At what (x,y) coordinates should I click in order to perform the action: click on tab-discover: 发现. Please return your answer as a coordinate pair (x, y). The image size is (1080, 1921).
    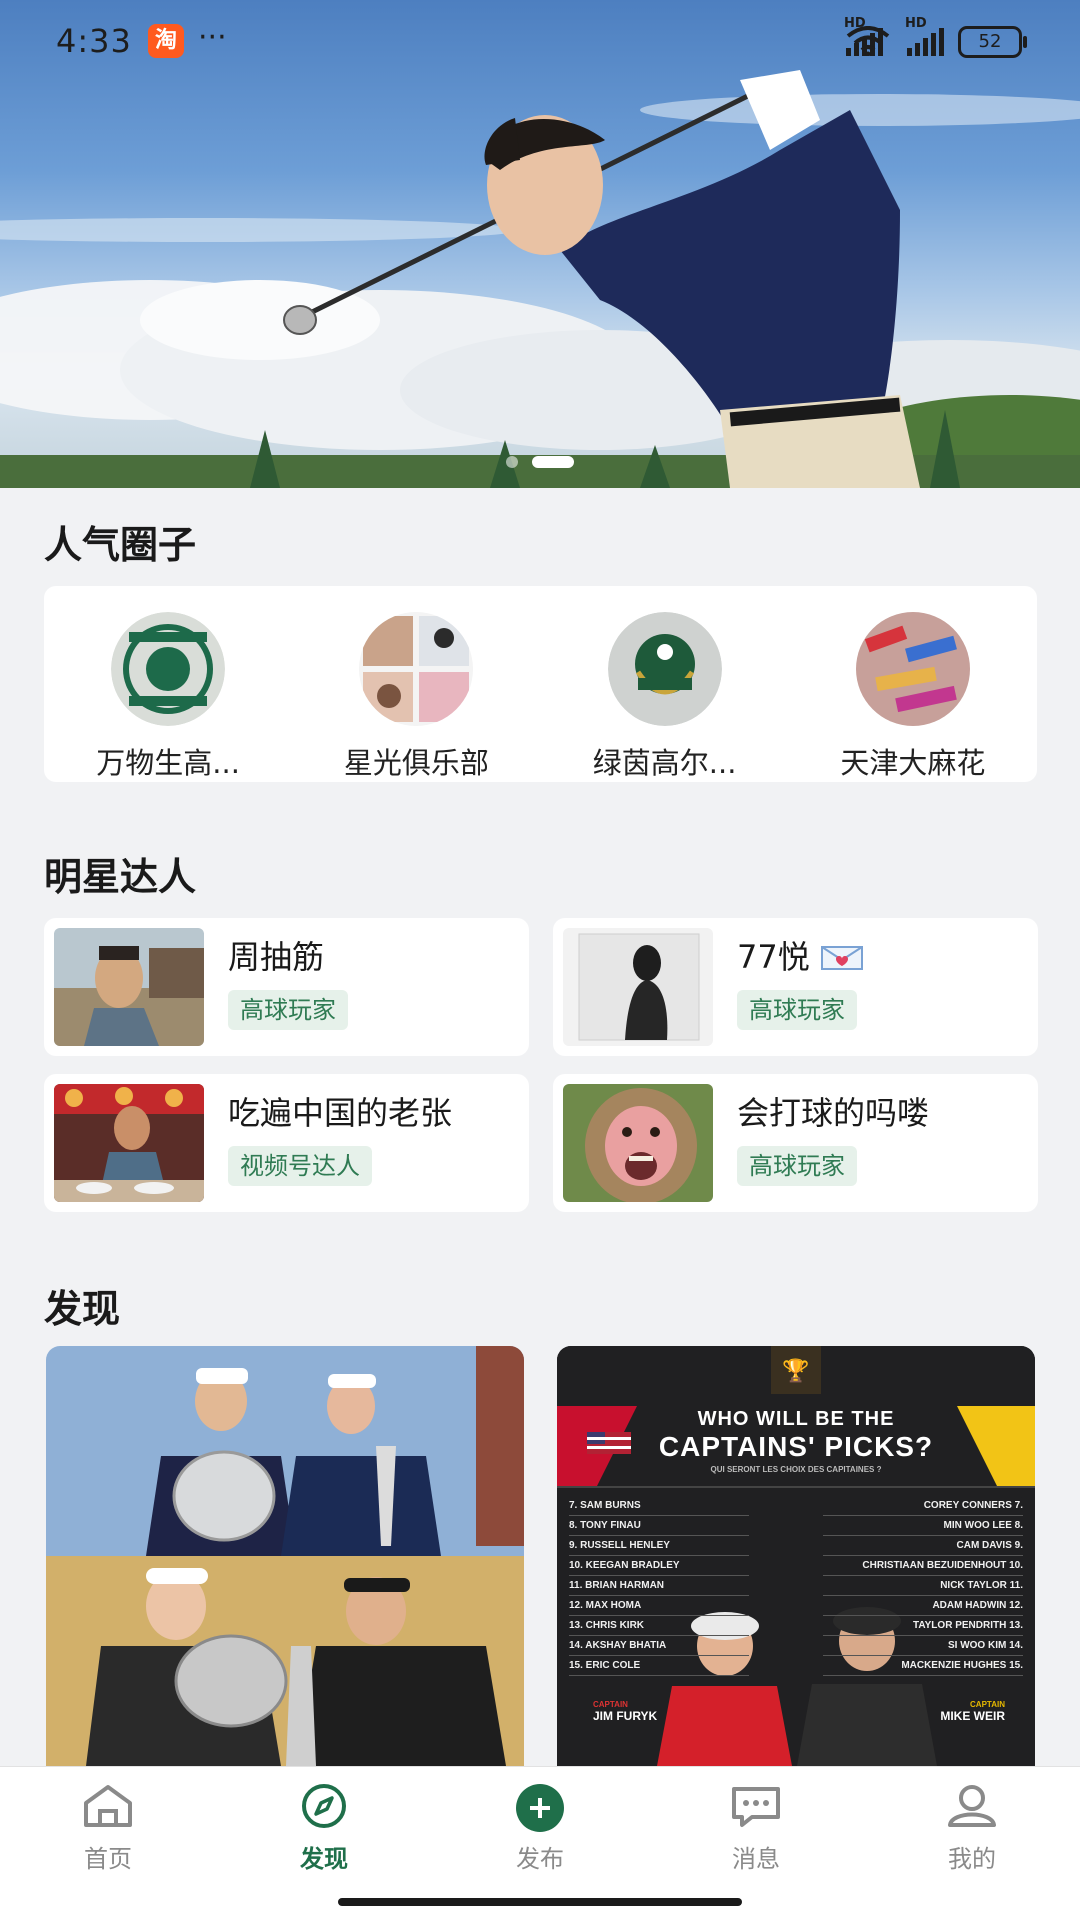
    Looking at the image, I should click on (324, 1828).